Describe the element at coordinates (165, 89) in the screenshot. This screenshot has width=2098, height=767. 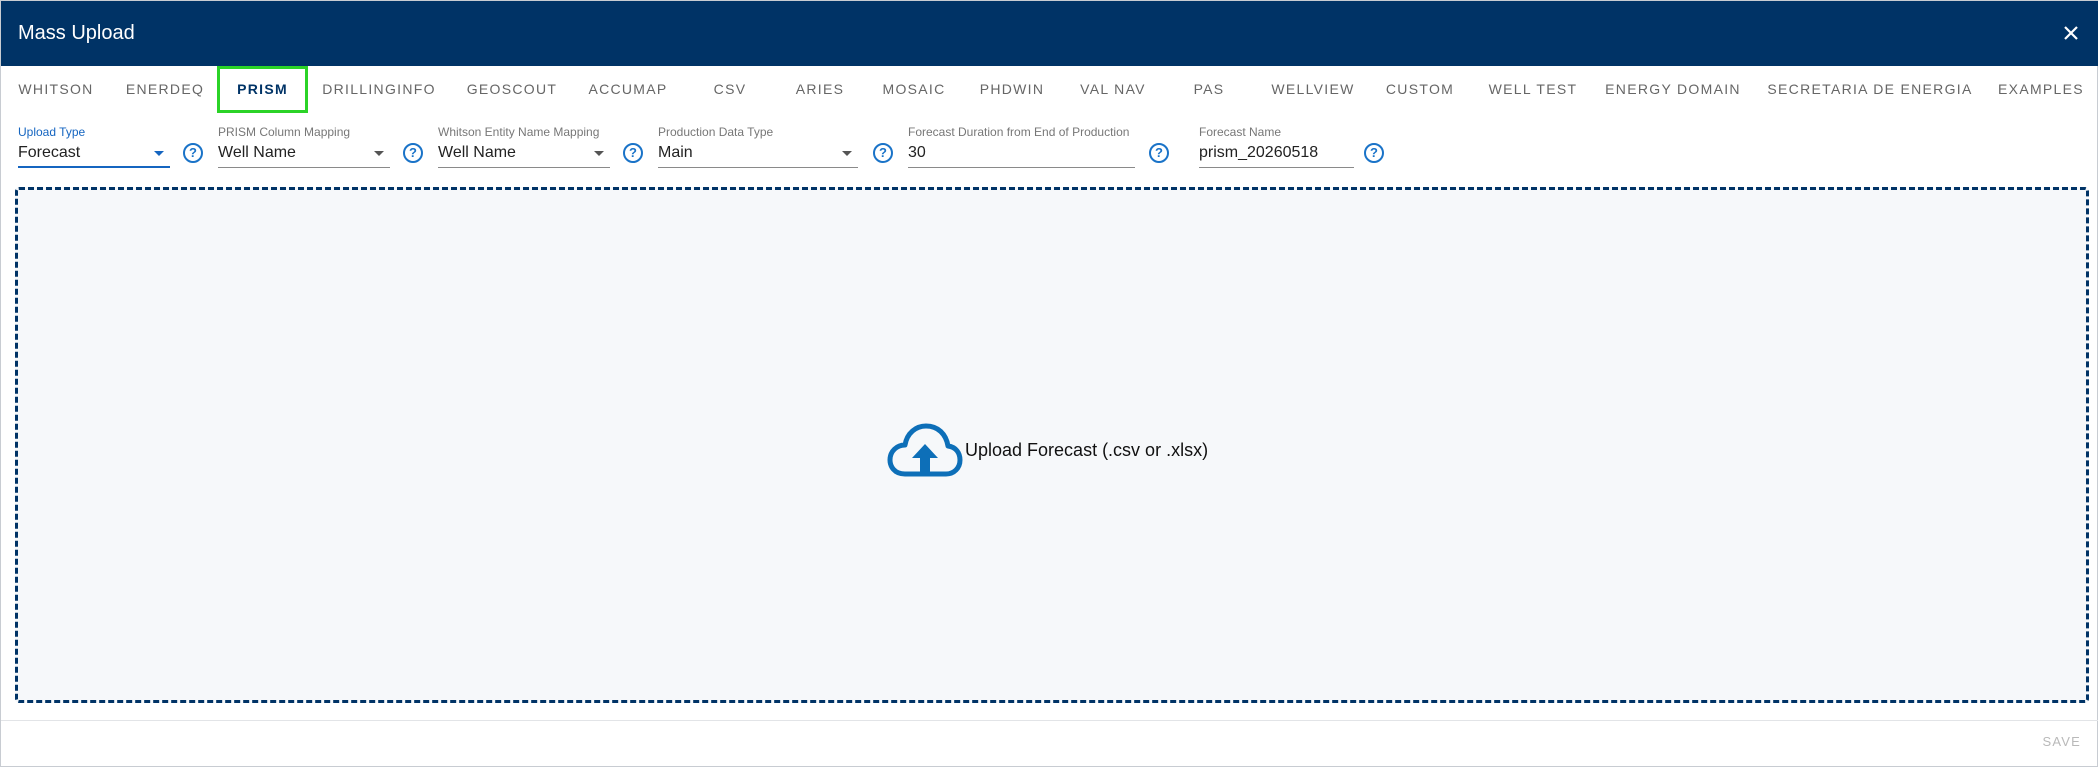
I see `tab-enerdeq: ENERDEQ` at that location.